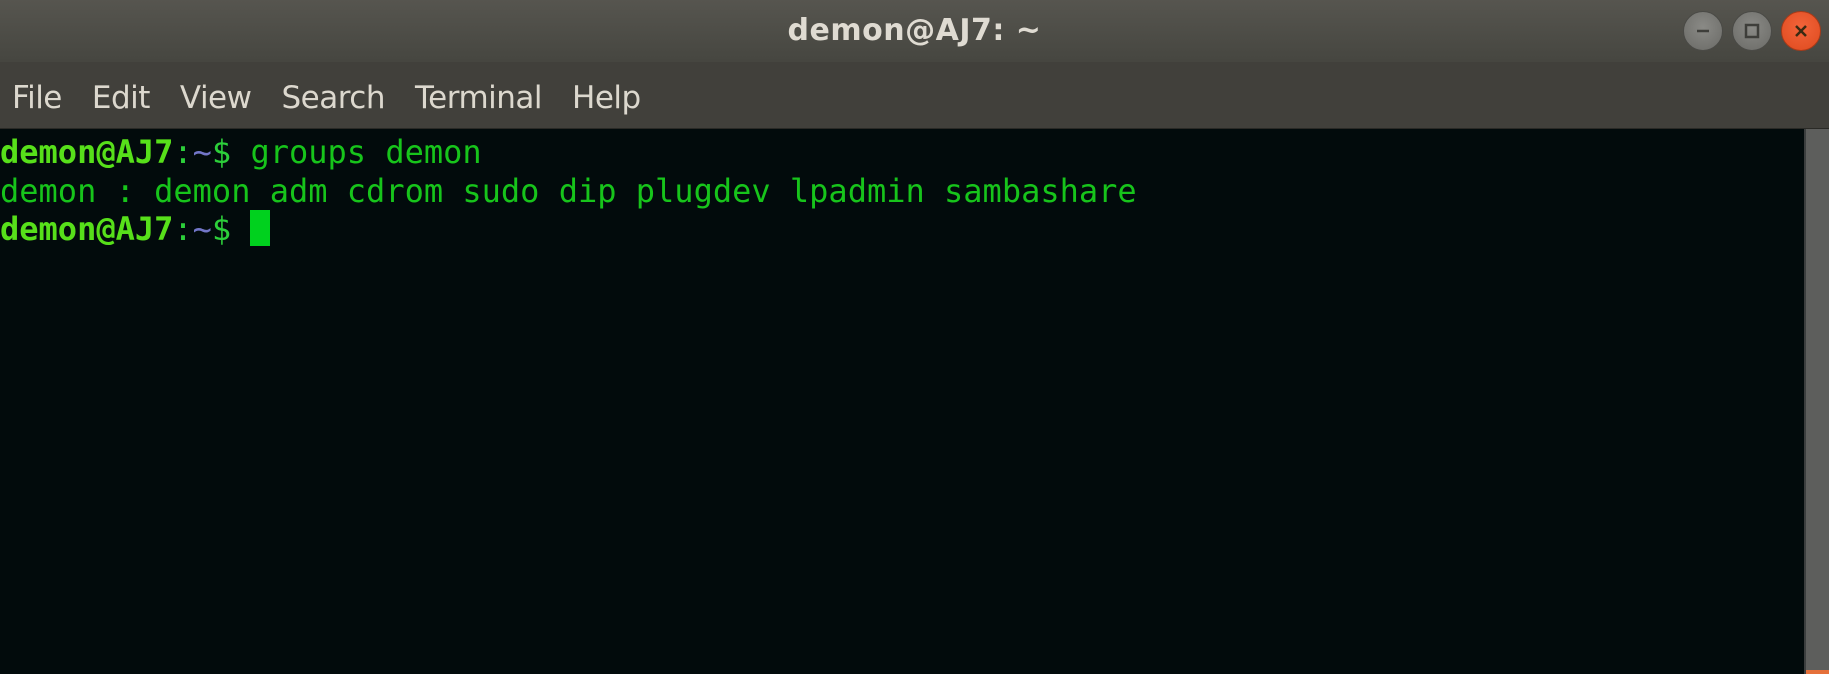 The height and width of the screenshot is (674, 1829). I want to click on text-cursor, so click(260, 228).